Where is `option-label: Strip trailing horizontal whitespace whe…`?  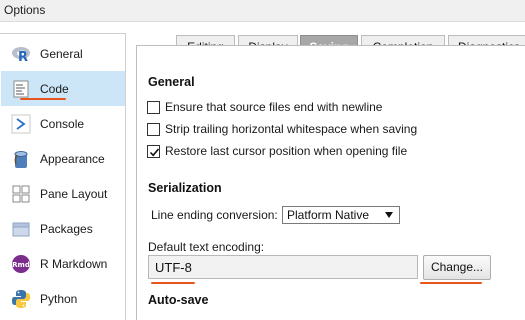 option-label: Strip trailing horizontal whitespace whe… is located at coordinates (291, 129).